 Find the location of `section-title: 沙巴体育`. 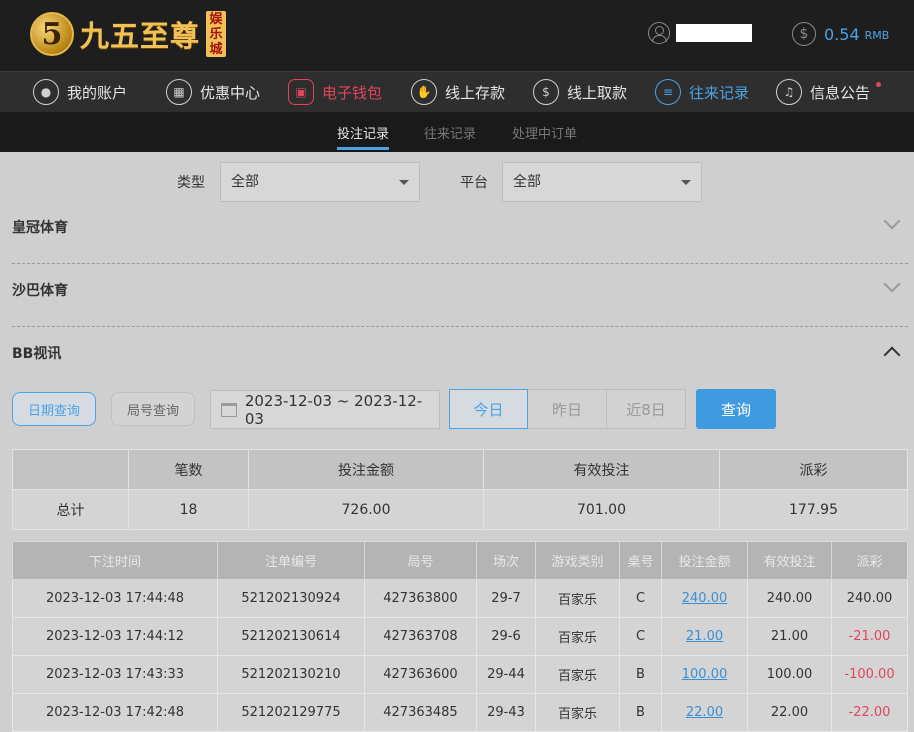

section-title: 沙巴体育 is located at coordinates (40, 291).